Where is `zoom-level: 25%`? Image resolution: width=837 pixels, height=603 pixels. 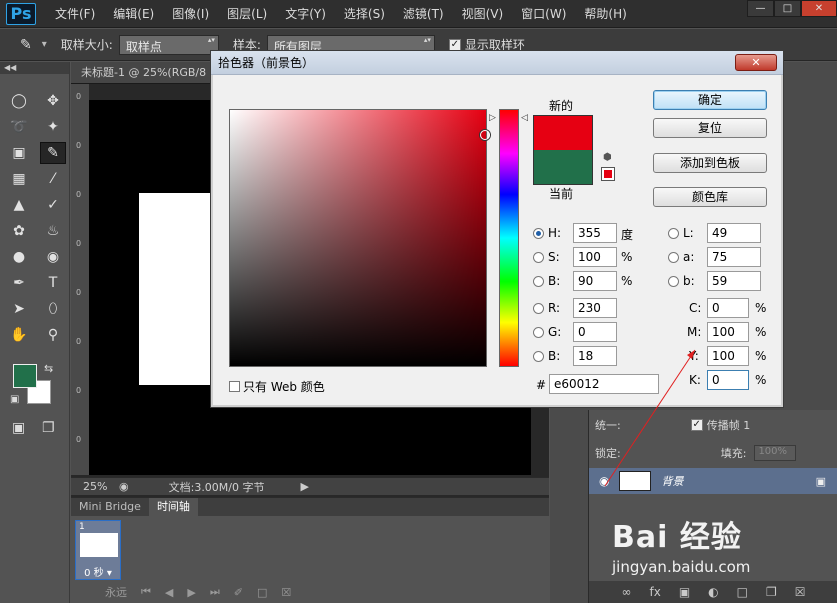
zoom-level: 25% is located at coordinates (95, 486).